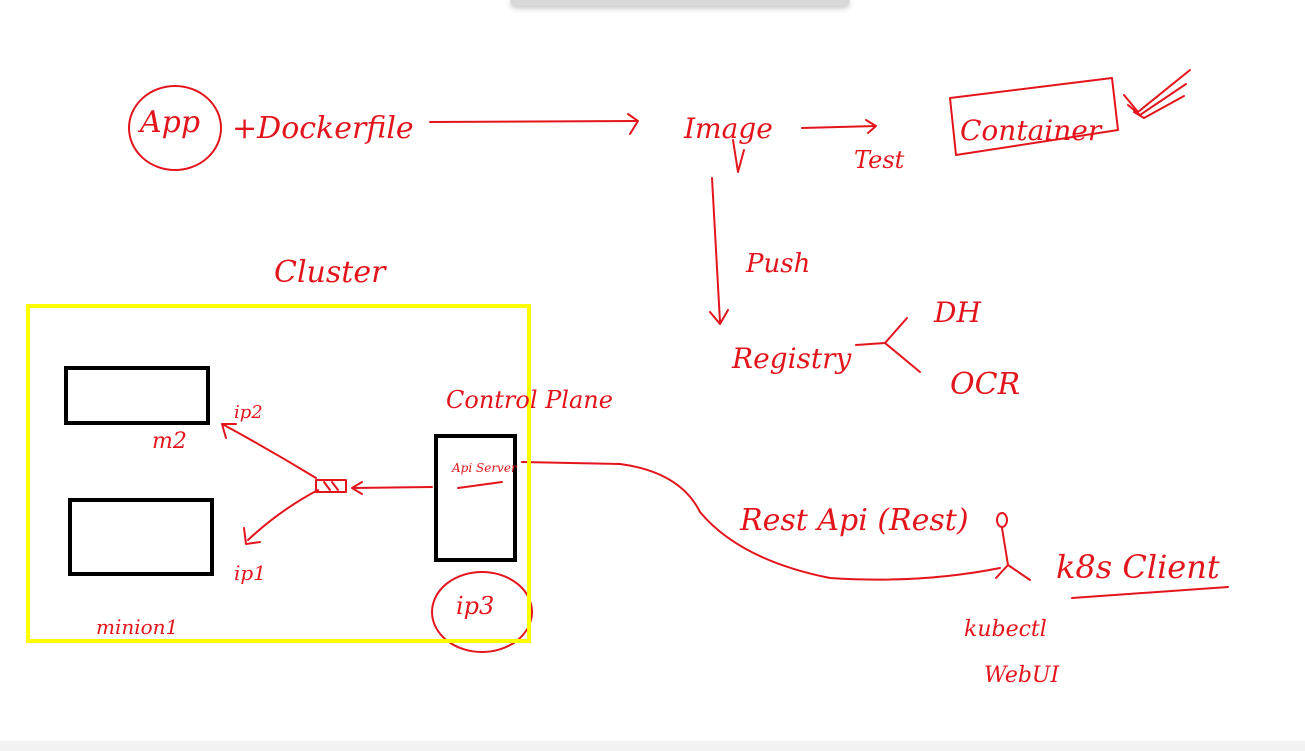 The image size is (1305, 751). Describe the element at coordinates (728, 128) in the screenshot. I see `label-image: Image` at that location.